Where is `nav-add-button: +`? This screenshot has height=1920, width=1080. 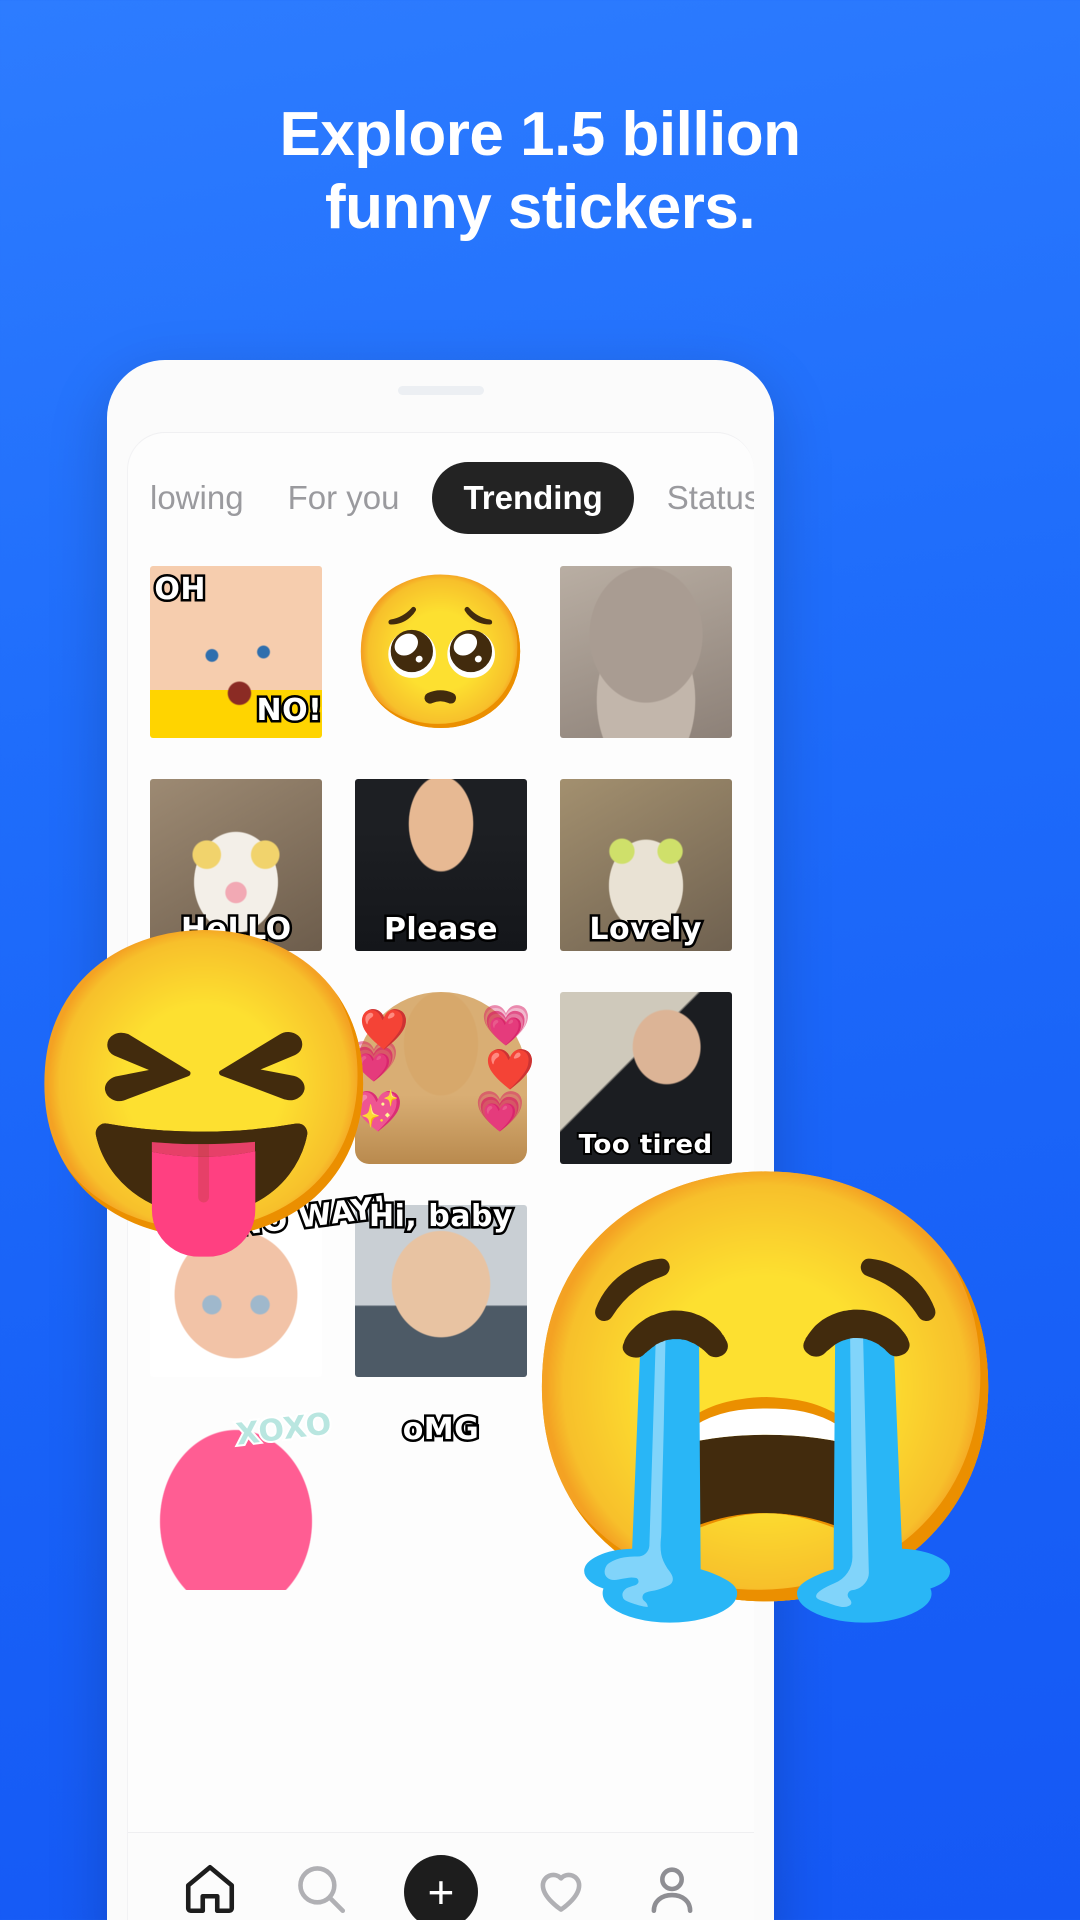
nav-add-button: + is located at coordinates (440, 1887).